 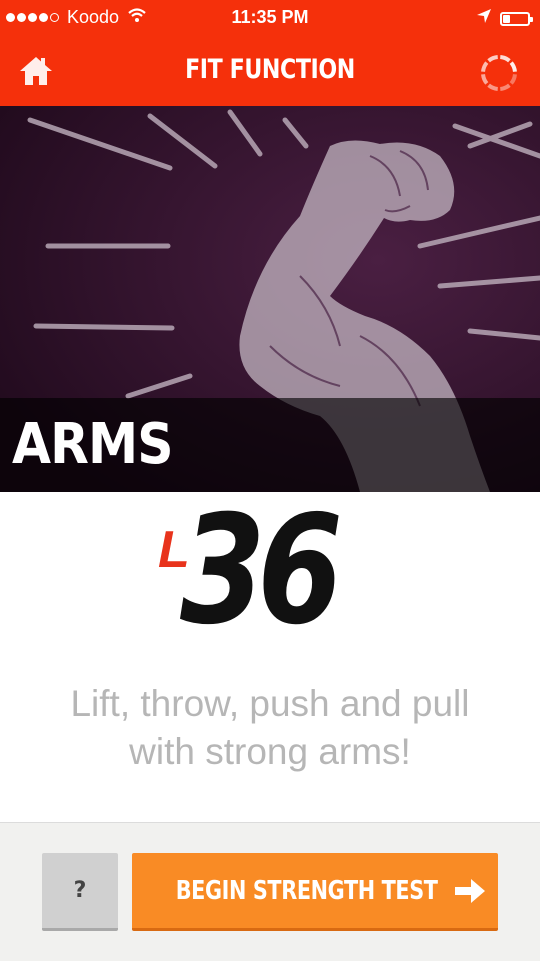 I want to click on battery-icon, so click(x=516, y=18).